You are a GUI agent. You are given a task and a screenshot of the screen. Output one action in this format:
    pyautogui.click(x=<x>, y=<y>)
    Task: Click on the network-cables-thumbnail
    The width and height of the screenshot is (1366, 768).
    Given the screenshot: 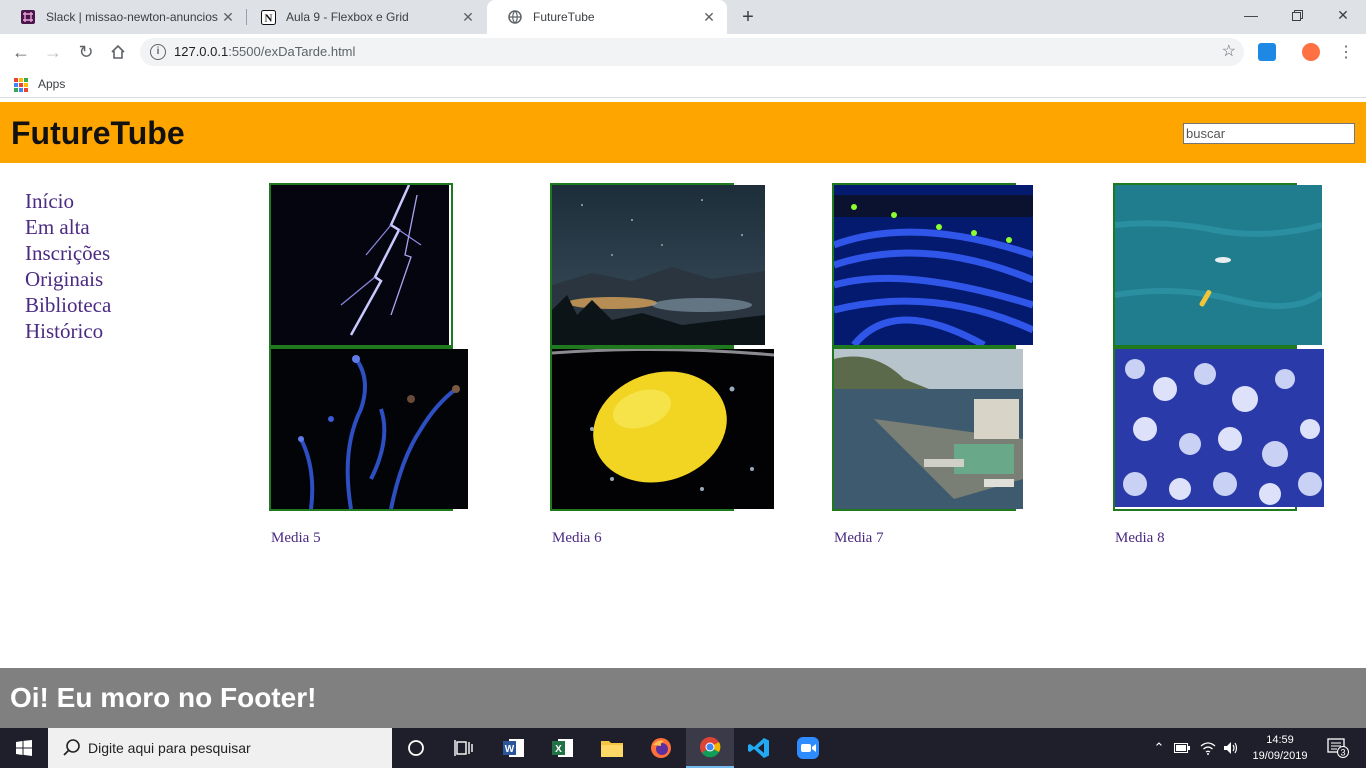 What is the action you would take?
    pyautogui.click(x=933, y=265)
    